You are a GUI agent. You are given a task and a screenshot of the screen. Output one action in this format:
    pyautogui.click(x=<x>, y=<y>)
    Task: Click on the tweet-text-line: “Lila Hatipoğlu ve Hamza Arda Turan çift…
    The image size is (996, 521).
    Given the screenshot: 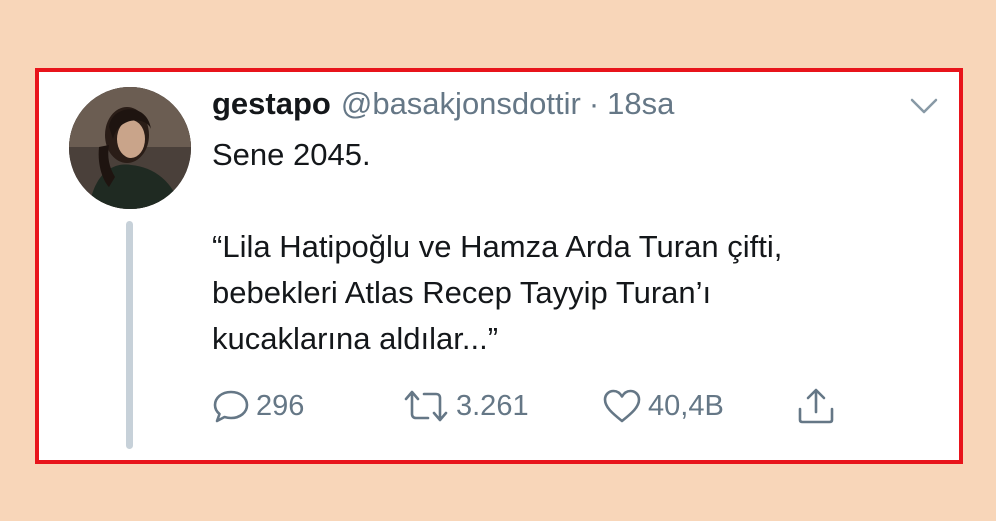 What is the action you would take?
    pyautogui.click(x=497, y=246)
    